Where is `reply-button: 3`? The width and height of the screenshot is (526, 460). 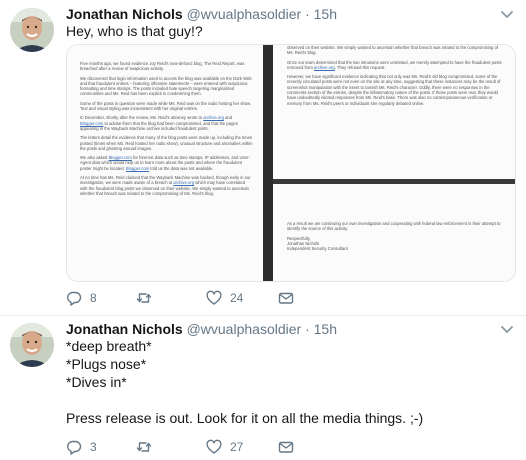
reply-button: 3 is located at coordinates (81, 447).